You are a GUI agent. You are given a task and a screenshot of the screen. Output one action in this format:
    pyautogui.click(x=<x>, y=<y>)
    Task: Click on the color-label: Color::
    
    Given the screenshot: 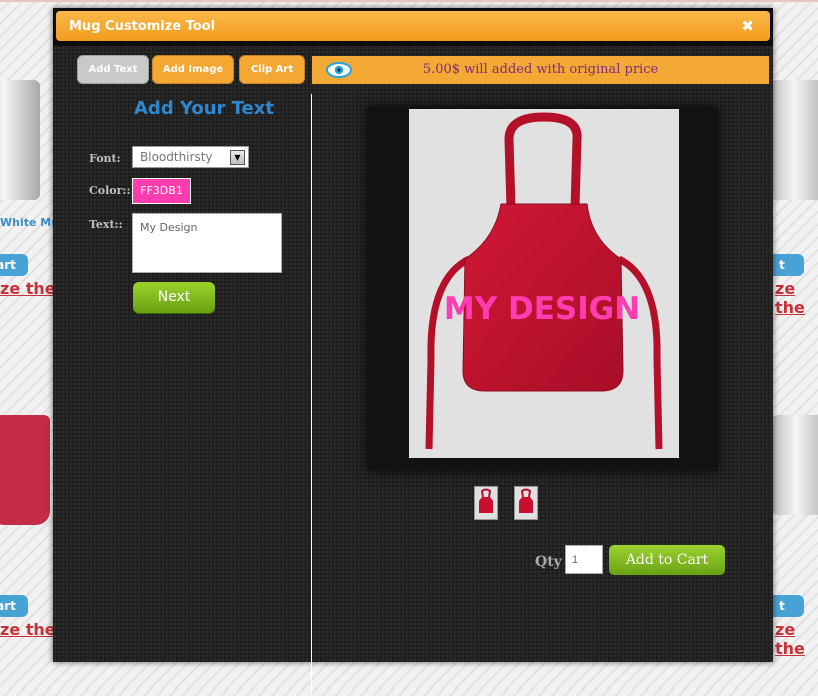 What is the action you would take?
    pyautogui.click(x=110, y=190)
    